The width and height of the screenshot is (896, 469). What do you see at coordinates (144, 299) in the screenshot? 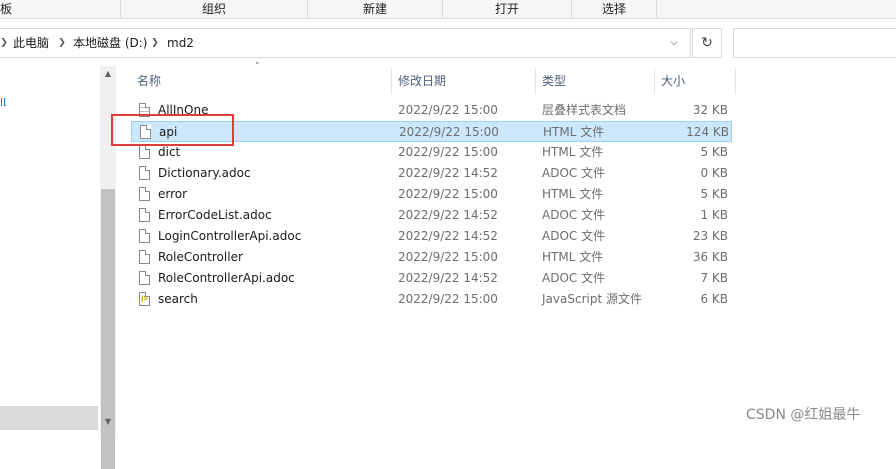
I see `js-file-icon: JS` at bounding box center [144, 299].